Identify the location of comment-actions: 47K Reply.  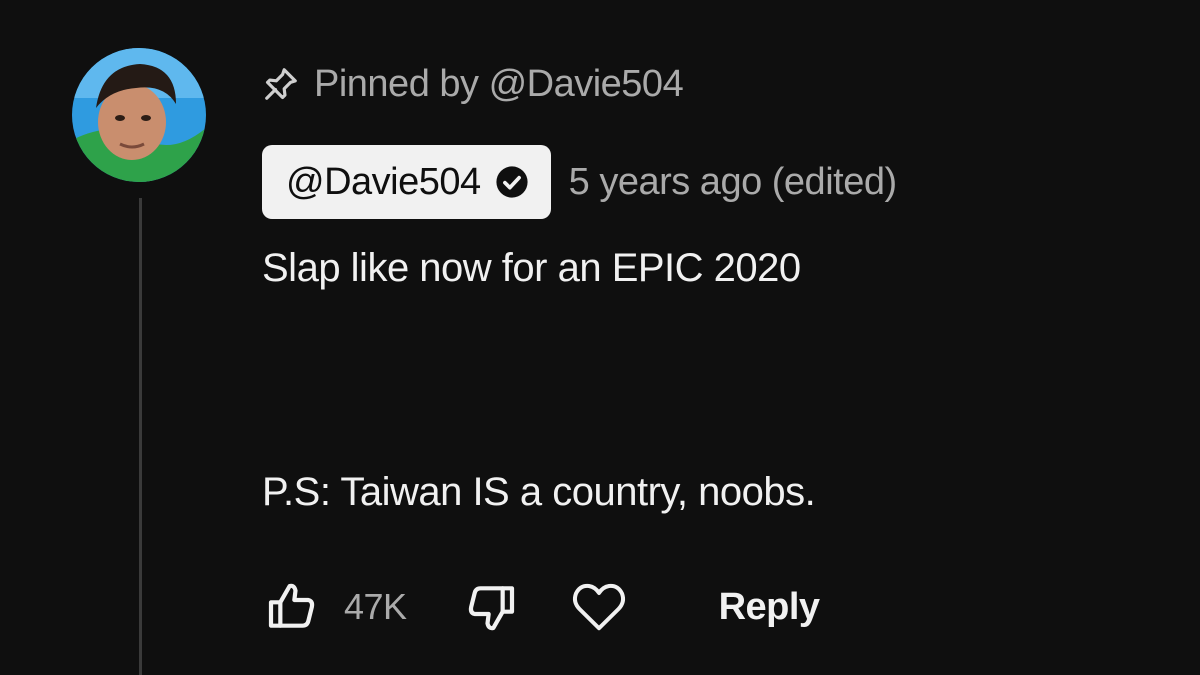
(541, 607).